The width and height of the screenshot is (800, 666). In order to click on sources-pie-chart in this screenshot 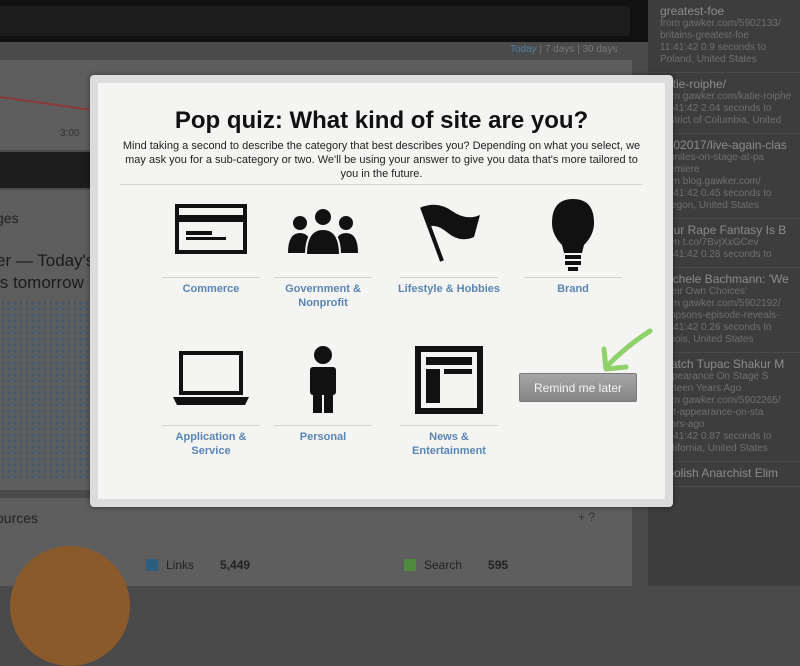, I will do `click(70, 606)`.